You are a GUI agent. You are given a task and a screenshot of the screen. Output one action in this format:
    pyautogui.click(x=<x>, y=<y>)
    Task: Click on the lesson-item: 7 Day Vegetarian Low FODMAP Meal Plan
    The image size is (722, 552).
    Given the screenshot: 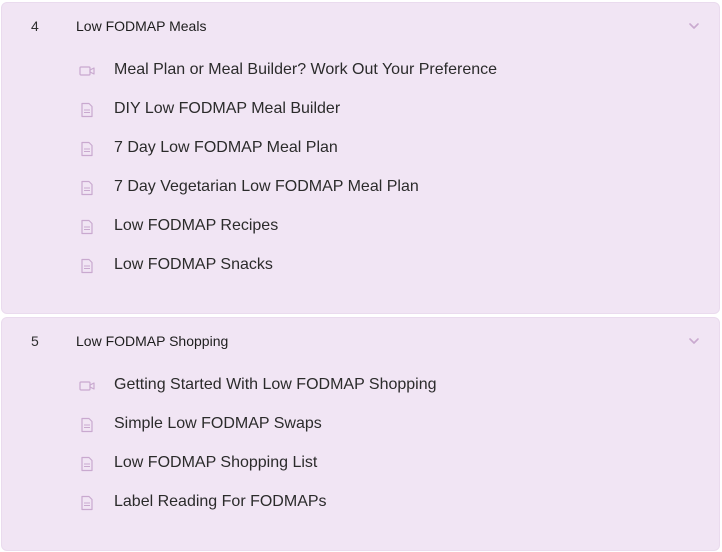 What is the action you would take?
    pyautogui.click(x=360, y=189)
    